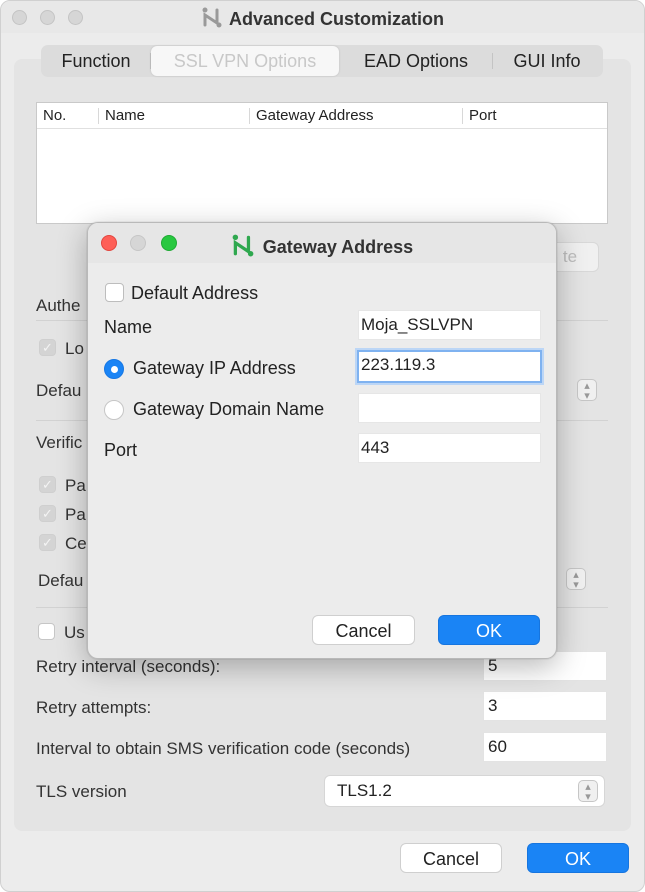 This screenshot has width=645, height=892. Describe the element at coordinates (229, 409) in the screenshot. I see `gateway-domain-label: Gateway Domain Name` at that location.